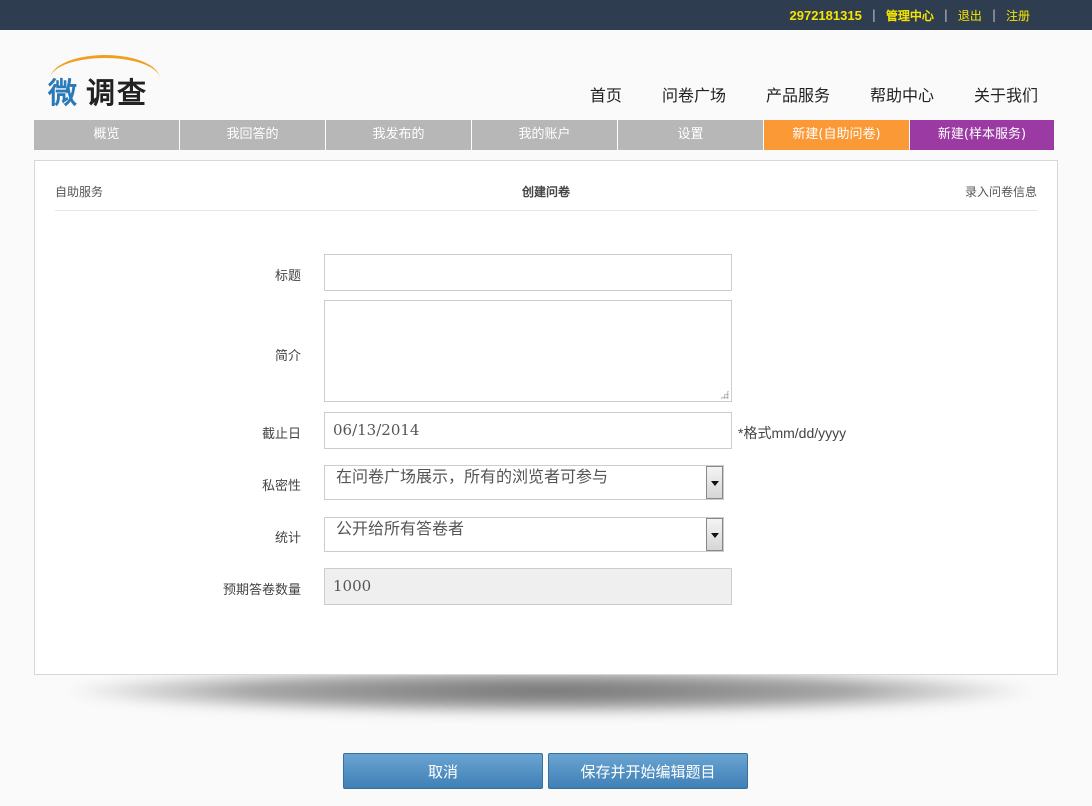 The image size is (1092, 806). I want to click on expected-count-label: 预期答卷数量, so click(261, 590).